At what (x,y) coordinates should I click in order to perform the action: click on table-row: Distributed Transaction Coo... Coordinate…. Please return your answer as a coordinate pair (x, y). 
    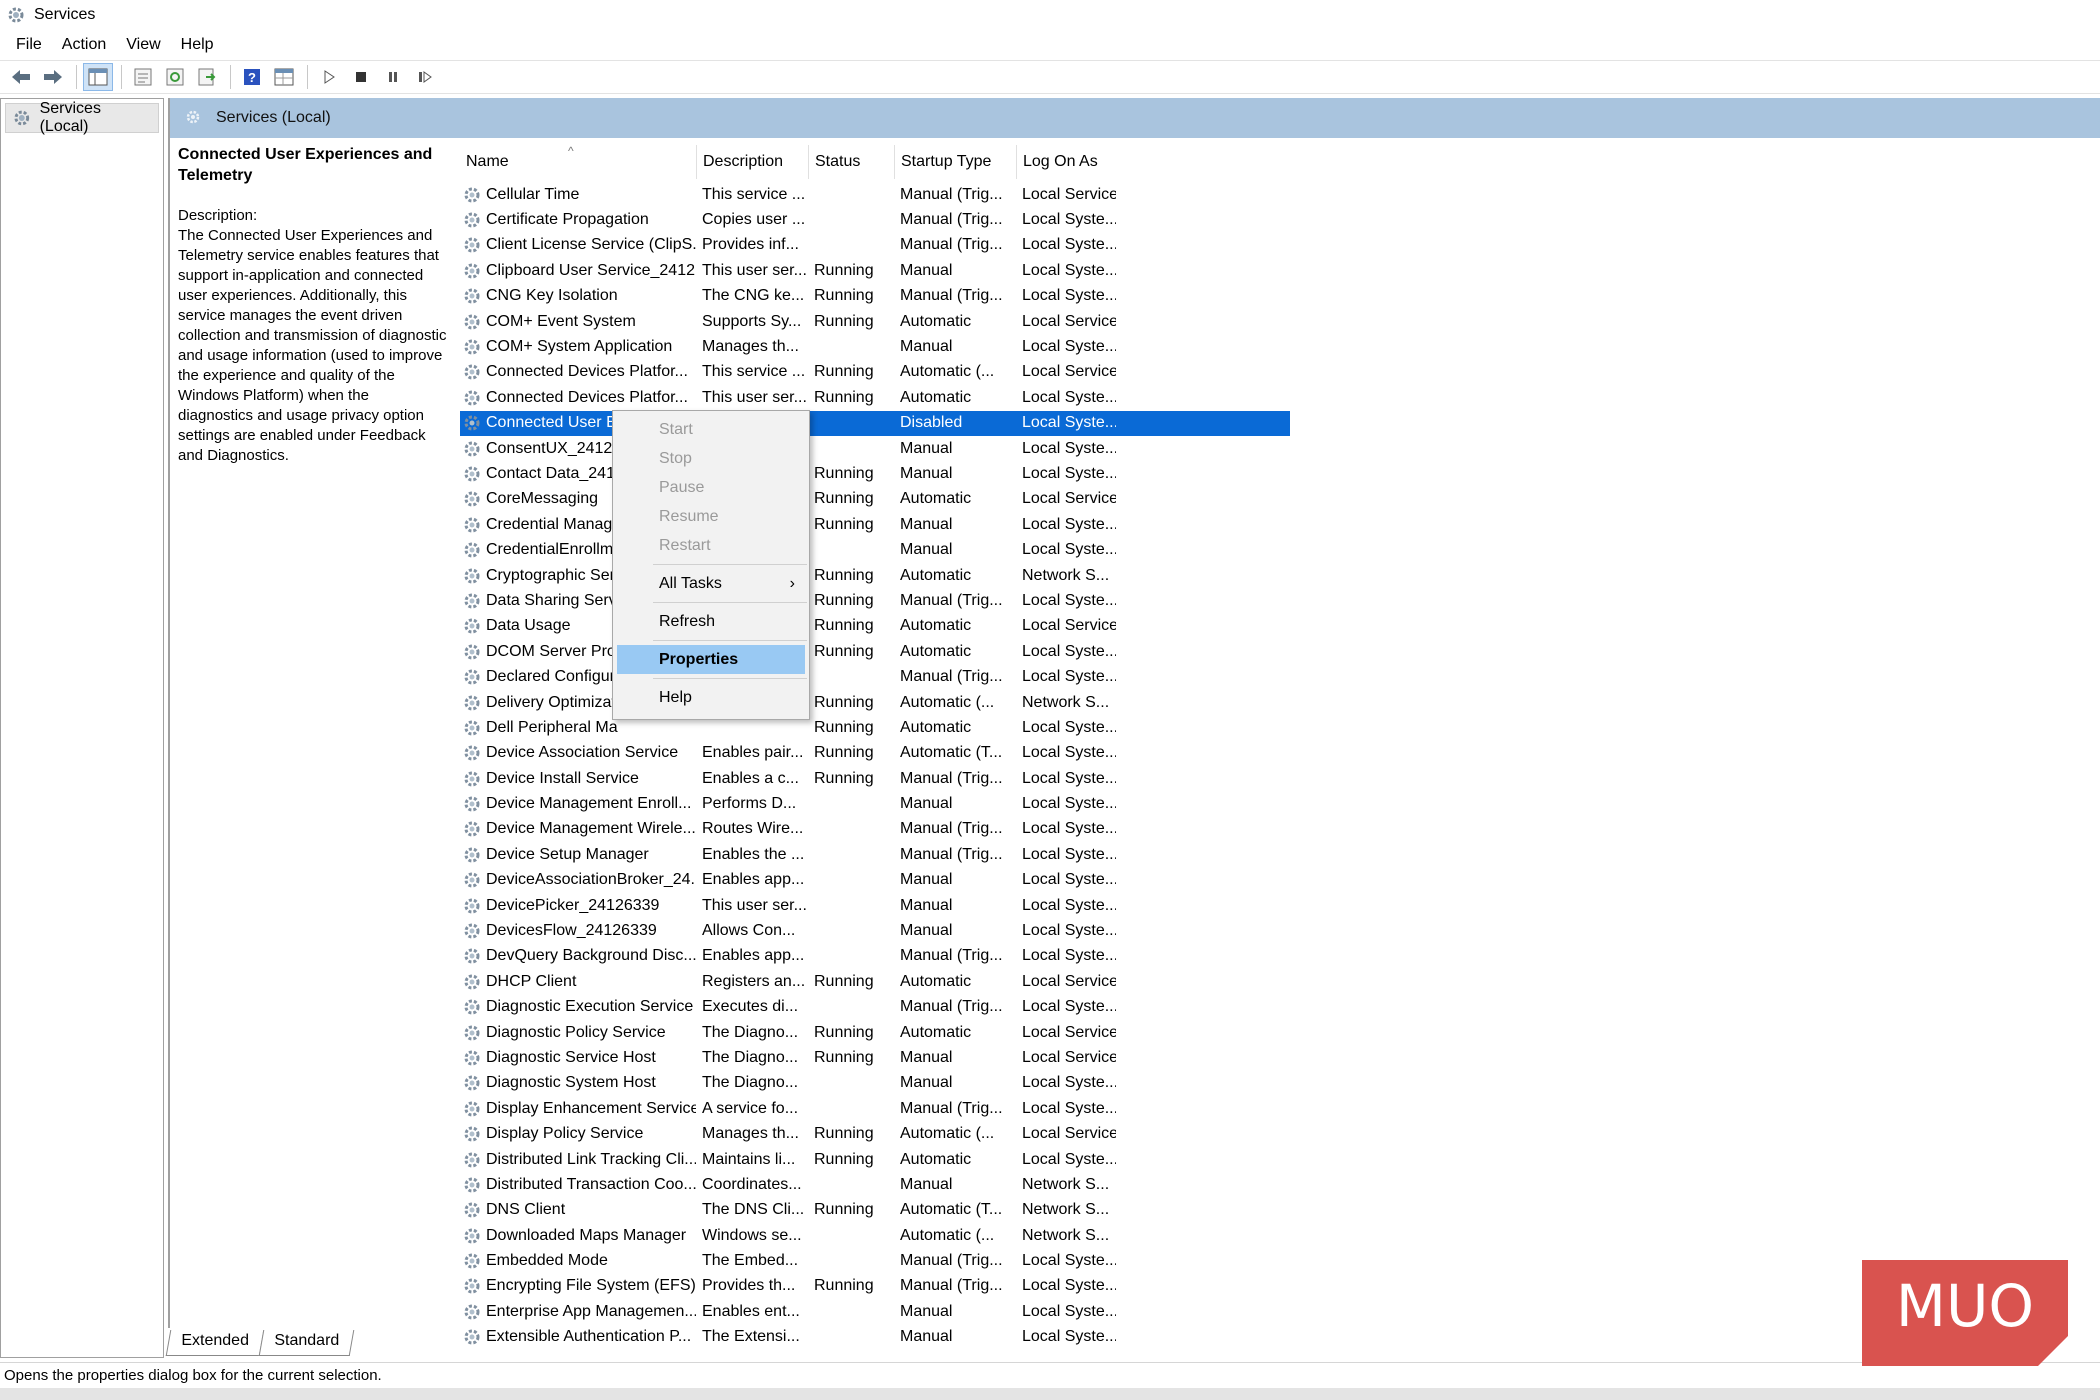
    Looking at the image, I should click on (875, 1184).